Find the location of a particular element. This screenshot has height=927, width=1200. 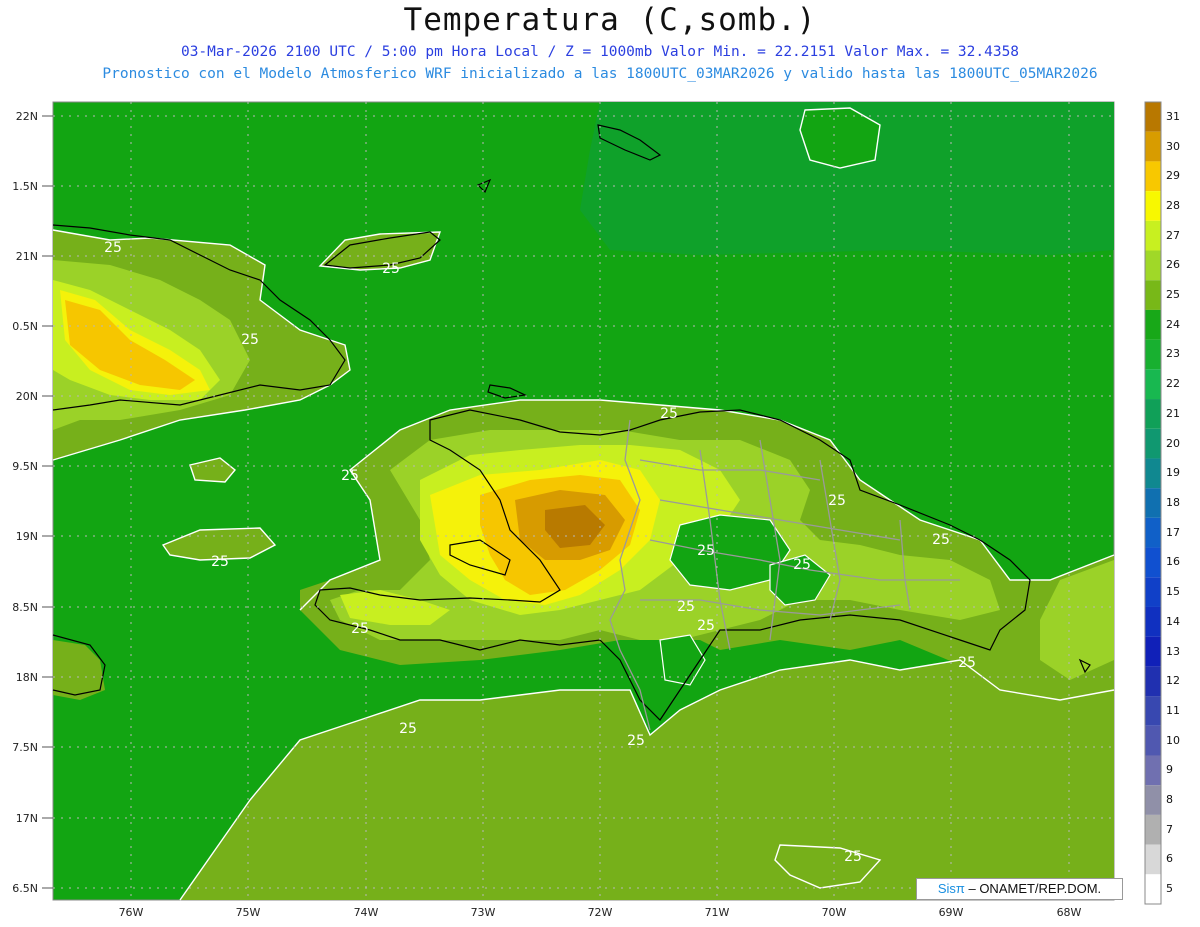

colorbar-label: 10 is located at coordinates (1173, 740).